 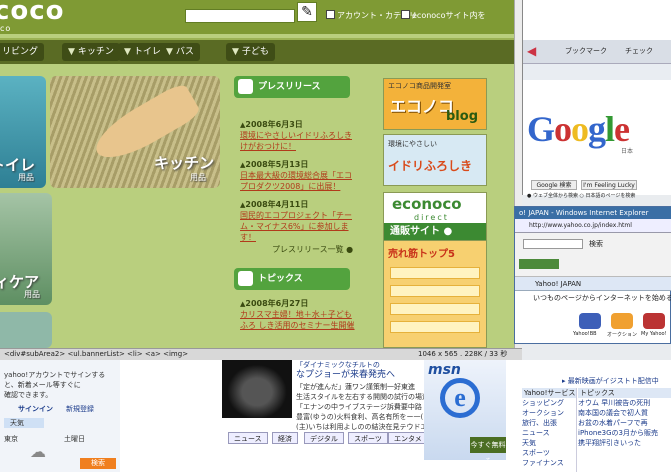 I want to click on weather-tab: 天気, so click(x=24, y=423).